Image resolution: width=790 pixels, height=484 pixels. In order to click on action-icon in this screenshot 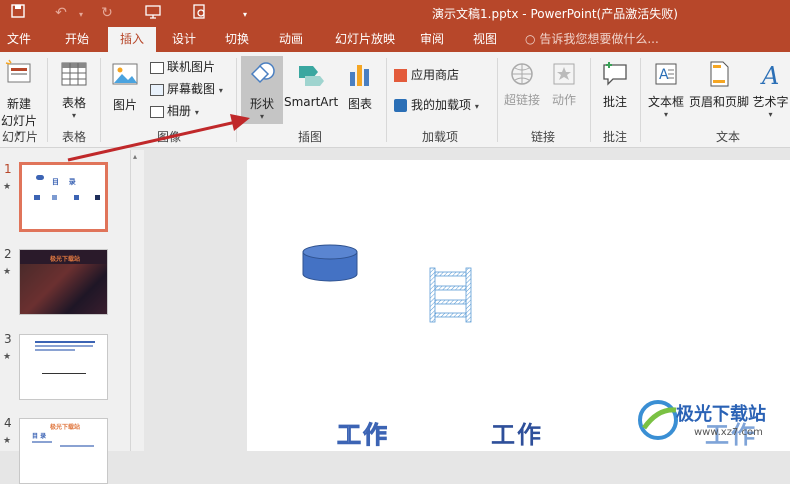, I will do `click(564, 74)`.